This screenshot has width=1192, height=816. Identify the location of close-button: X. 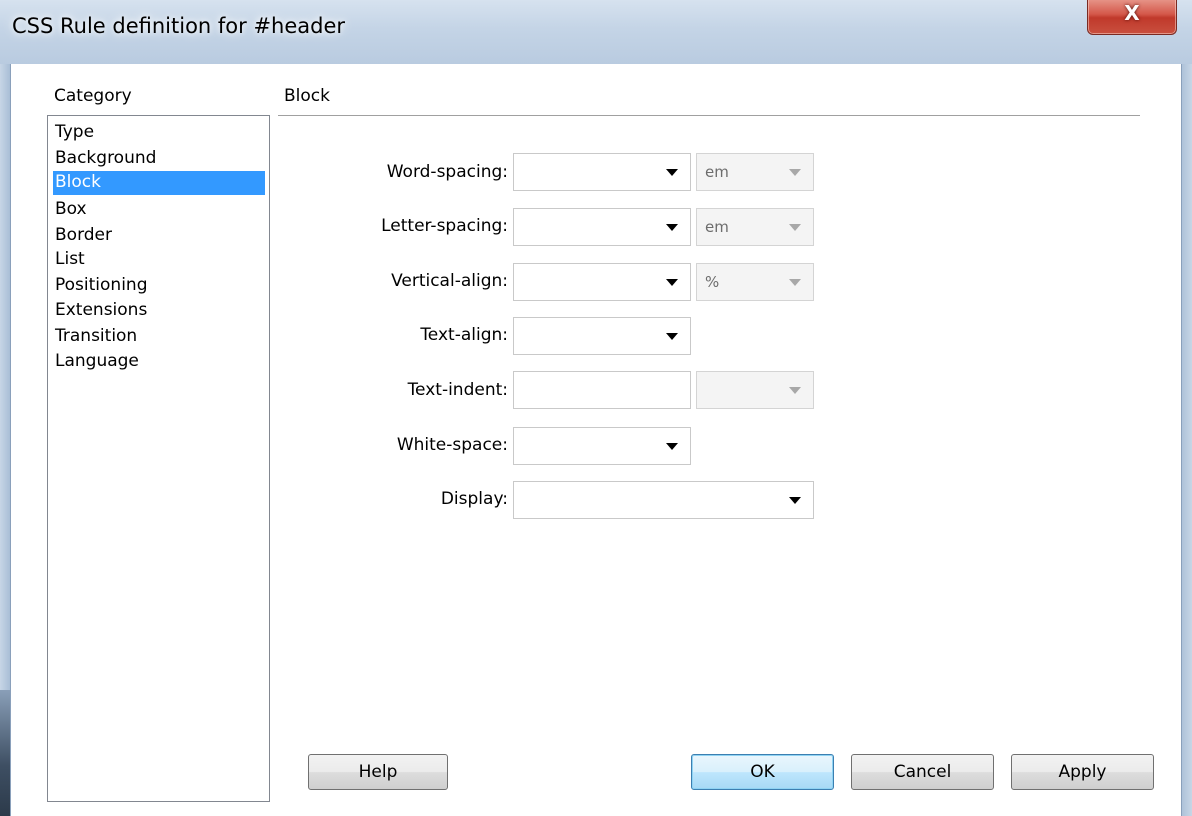
(1132, 17).